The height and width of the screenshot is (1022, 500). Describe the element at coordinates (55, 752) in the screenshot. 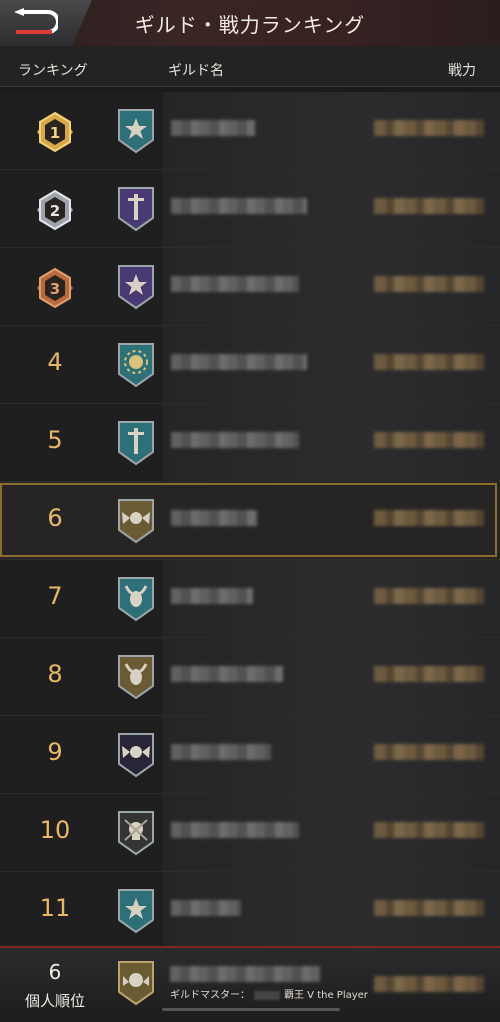

I see `rank-number: 9` at that location.